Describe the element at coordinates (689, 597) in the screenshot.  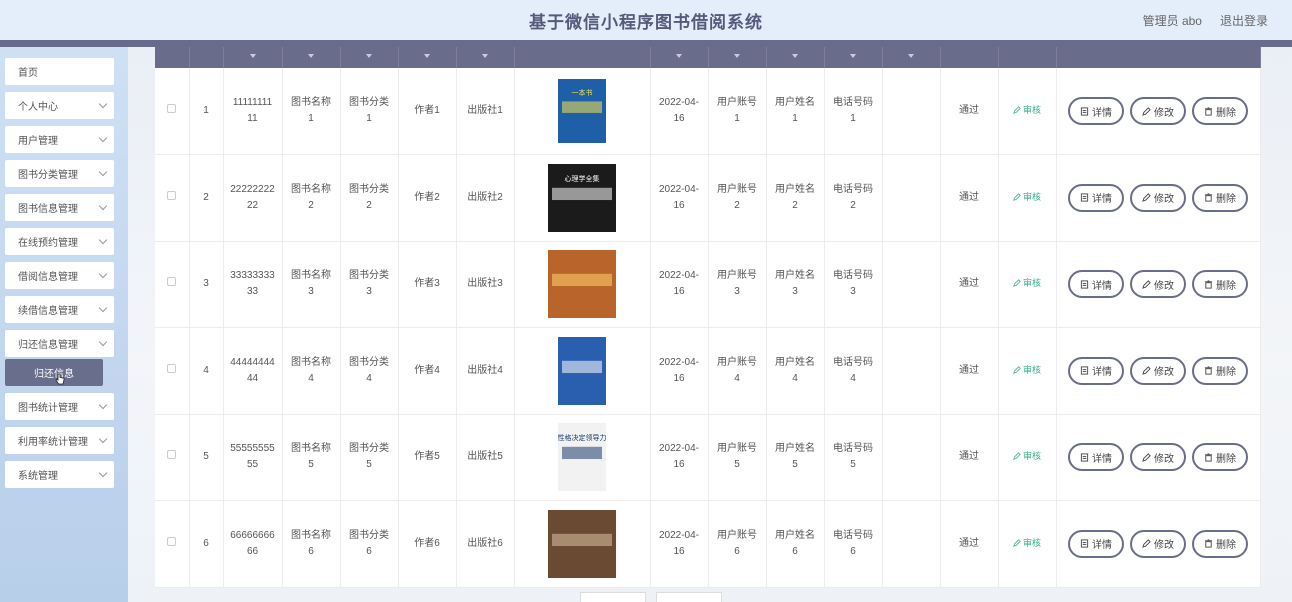
I see `page-number-box` at that location.